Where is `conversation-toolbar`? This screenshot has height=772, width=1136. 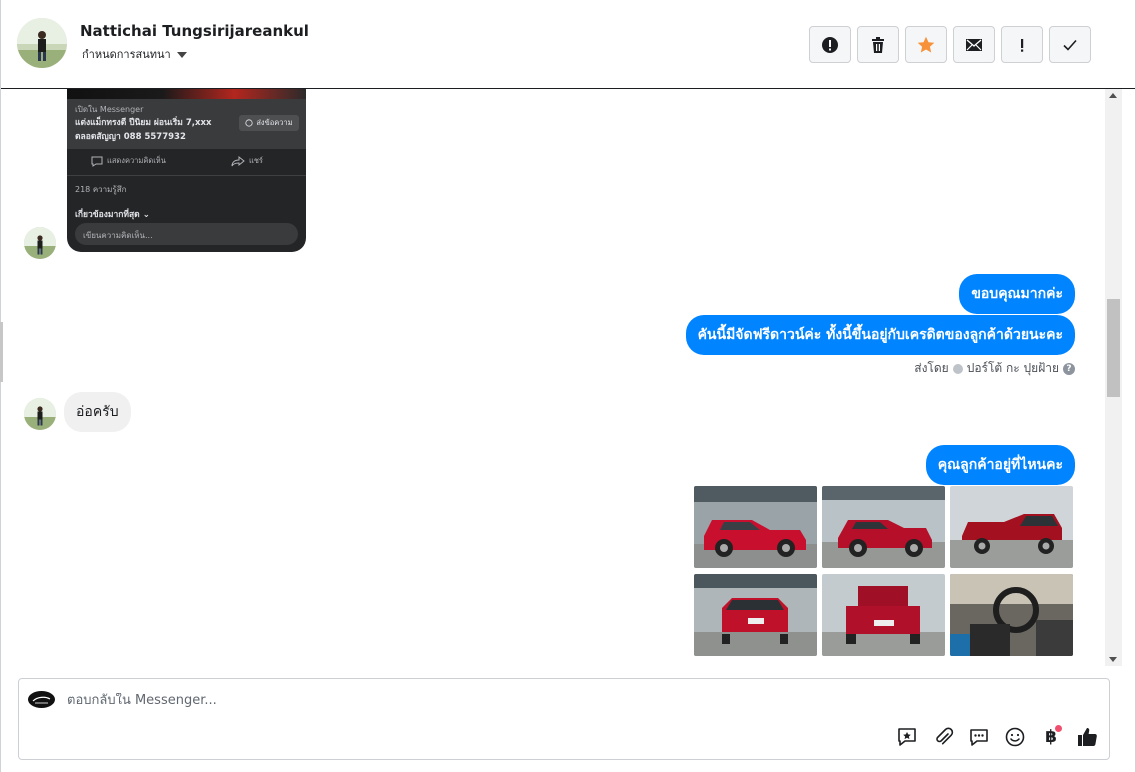 conversation-toolbar is located at coordinates (950, 44).